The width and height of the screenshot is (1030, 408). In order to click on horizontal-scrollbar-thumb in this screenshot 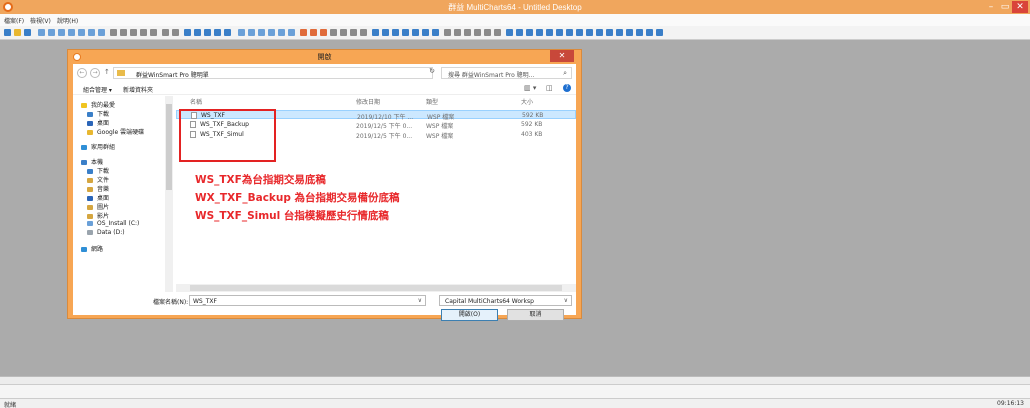, I will do `click(376, 288)`.